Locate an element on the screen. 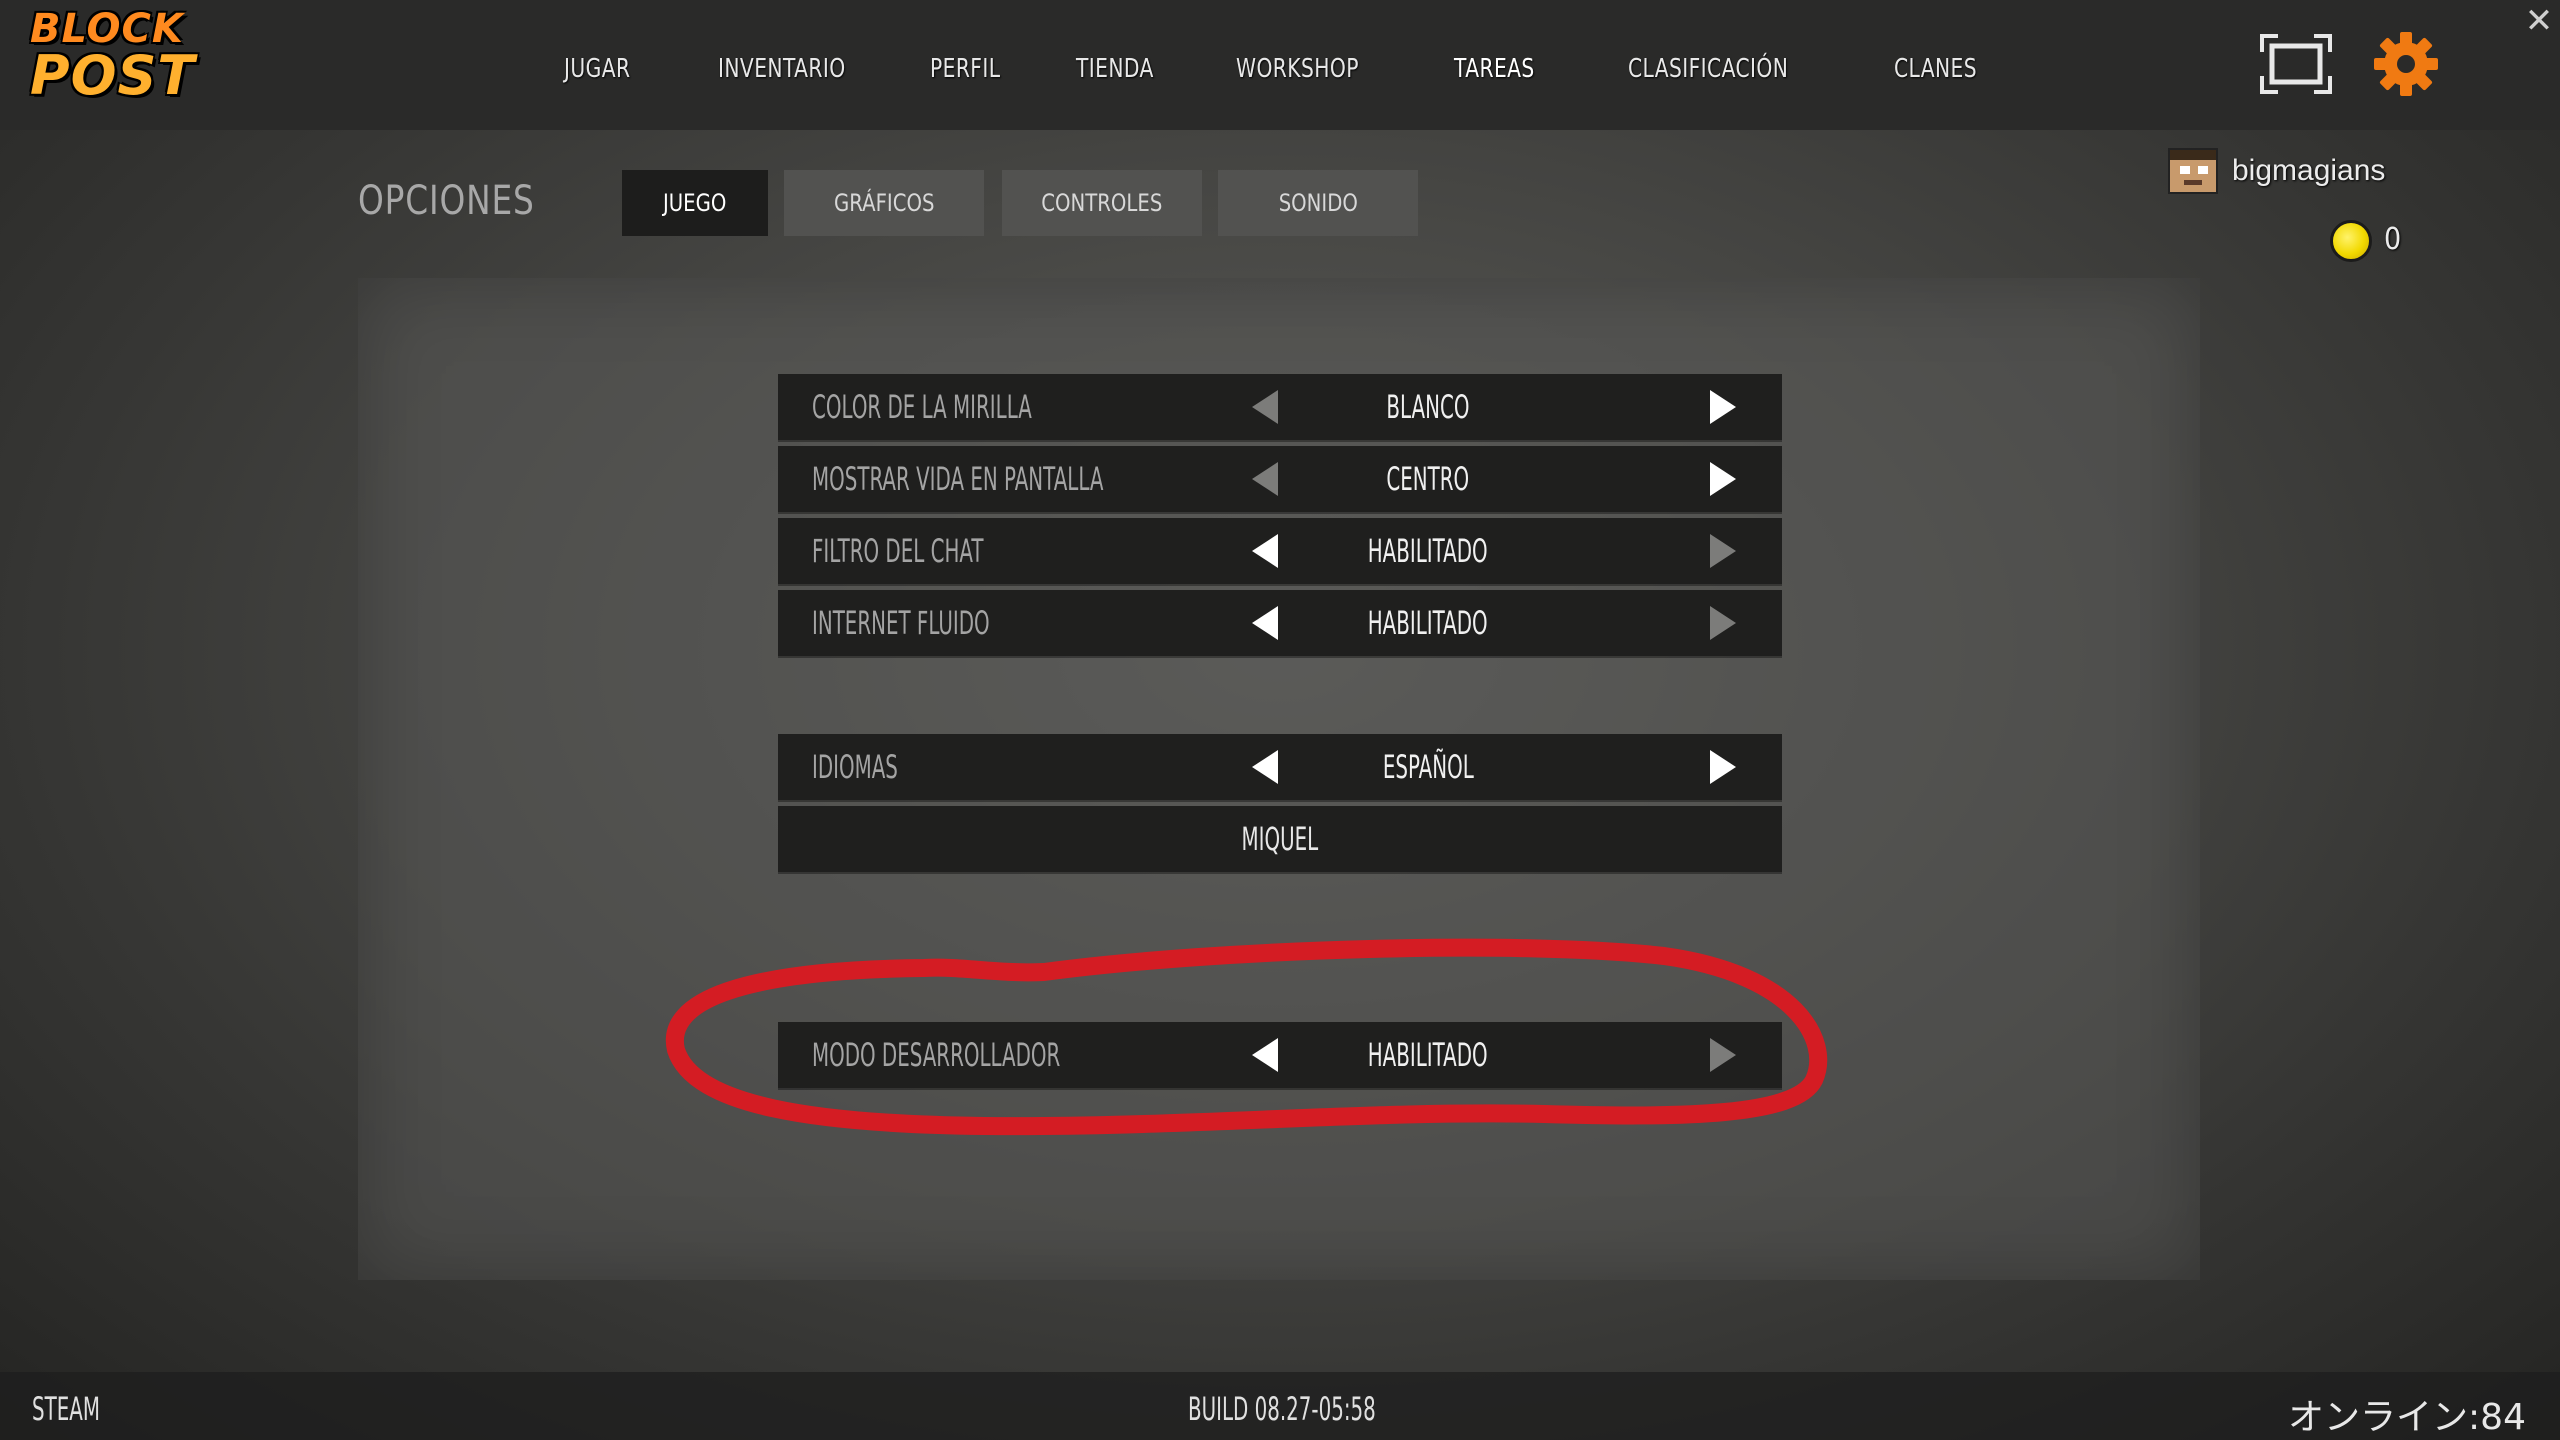 This screenshot has height=1440, width=2560. tab-controles: CONTROLES is located at coordinates (1102, 203).